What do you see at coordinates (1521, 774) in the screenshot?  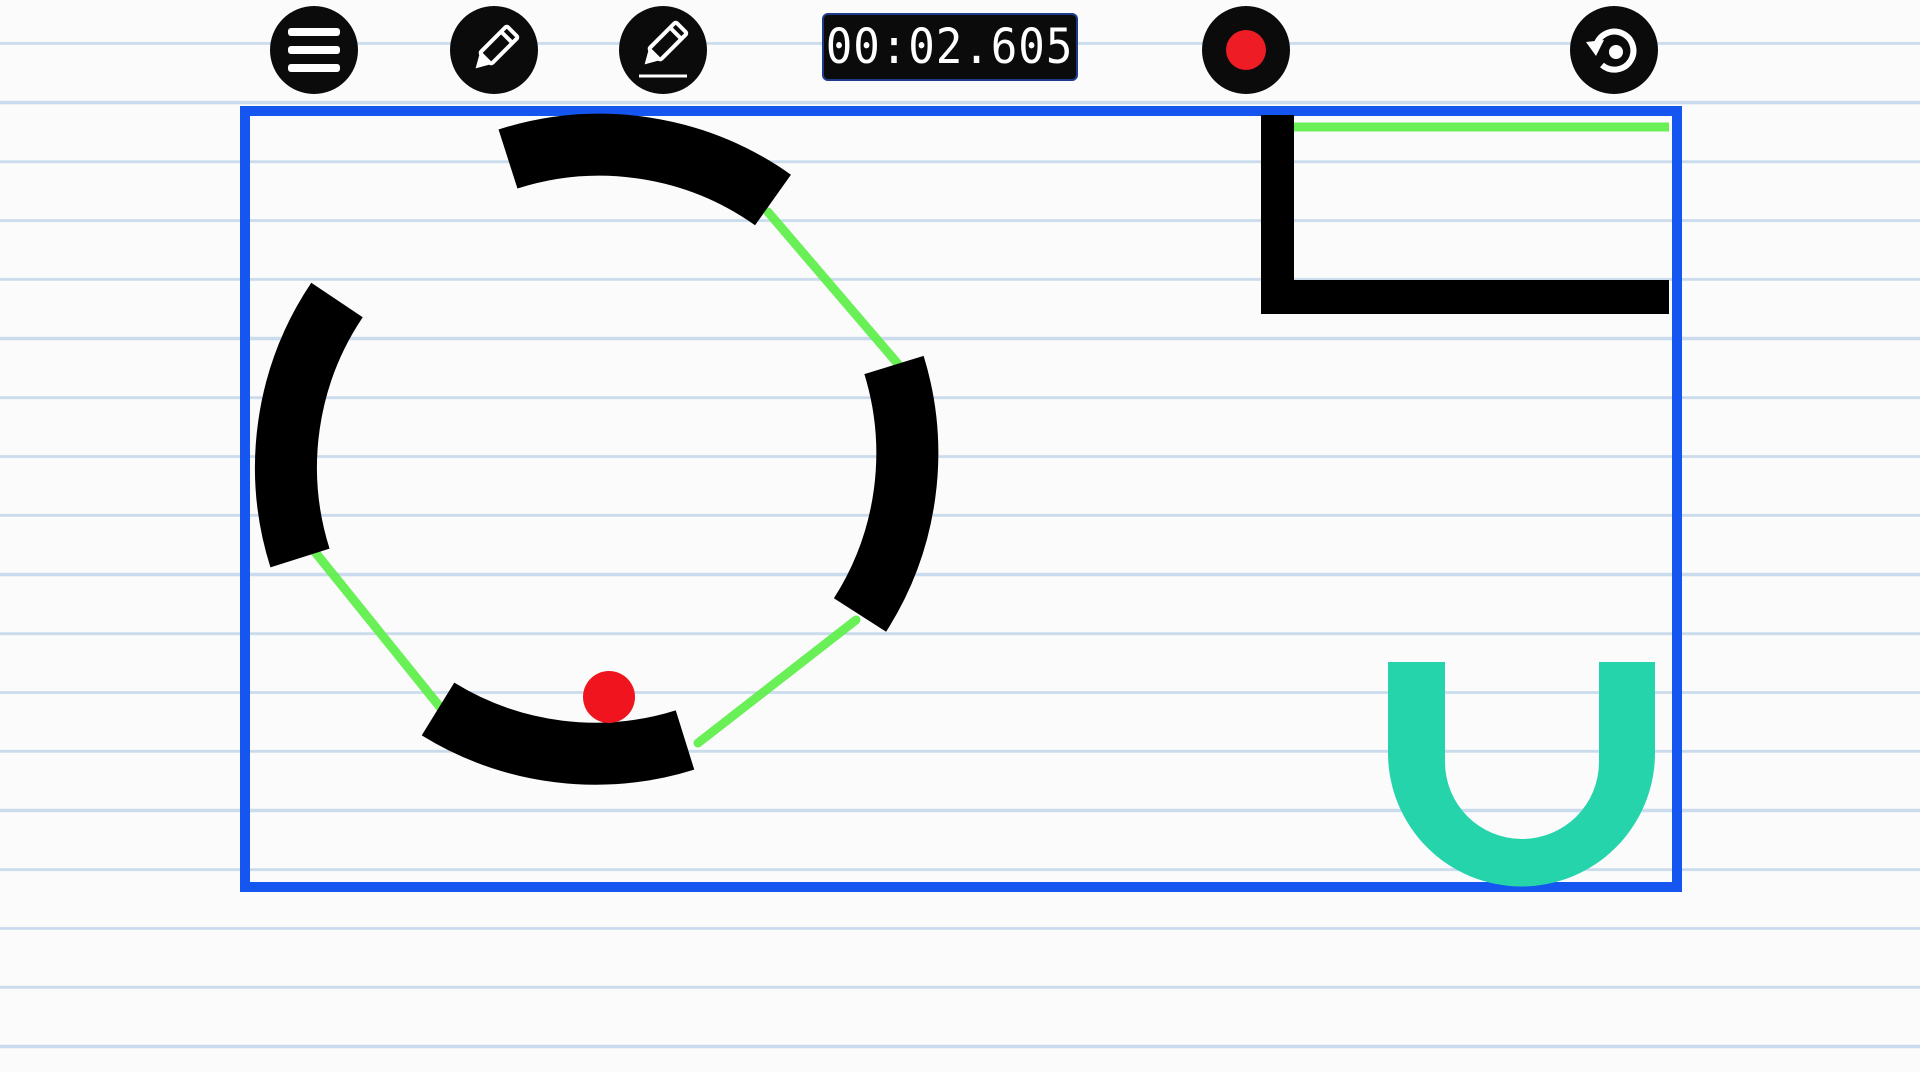 I see `goal-cup` at bounding box center [1521, 774].